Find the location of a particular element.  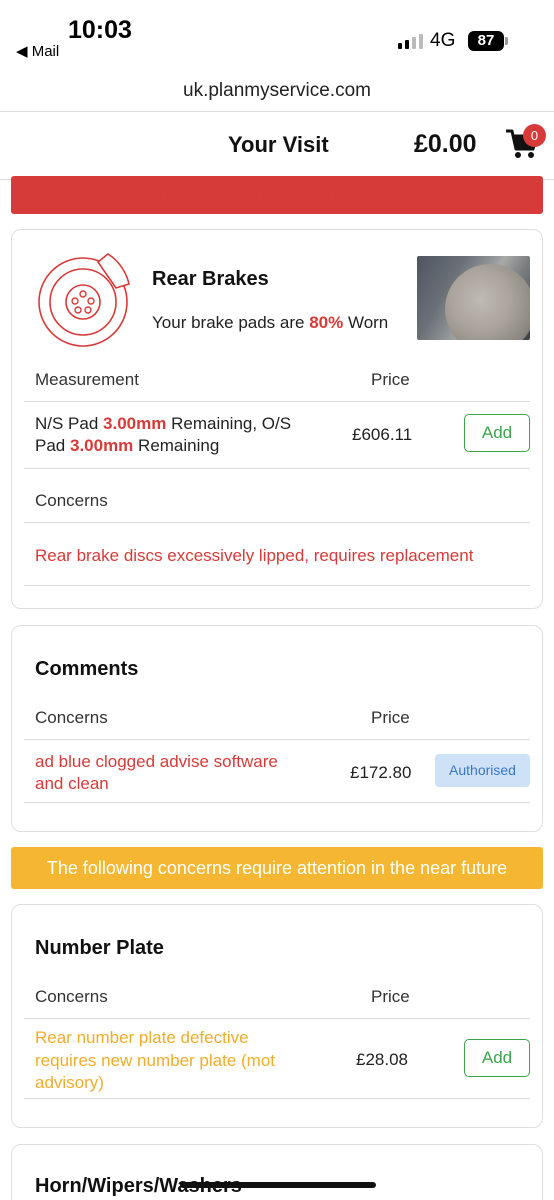

wear-percent: 80% is located at coordinates (326, 322).